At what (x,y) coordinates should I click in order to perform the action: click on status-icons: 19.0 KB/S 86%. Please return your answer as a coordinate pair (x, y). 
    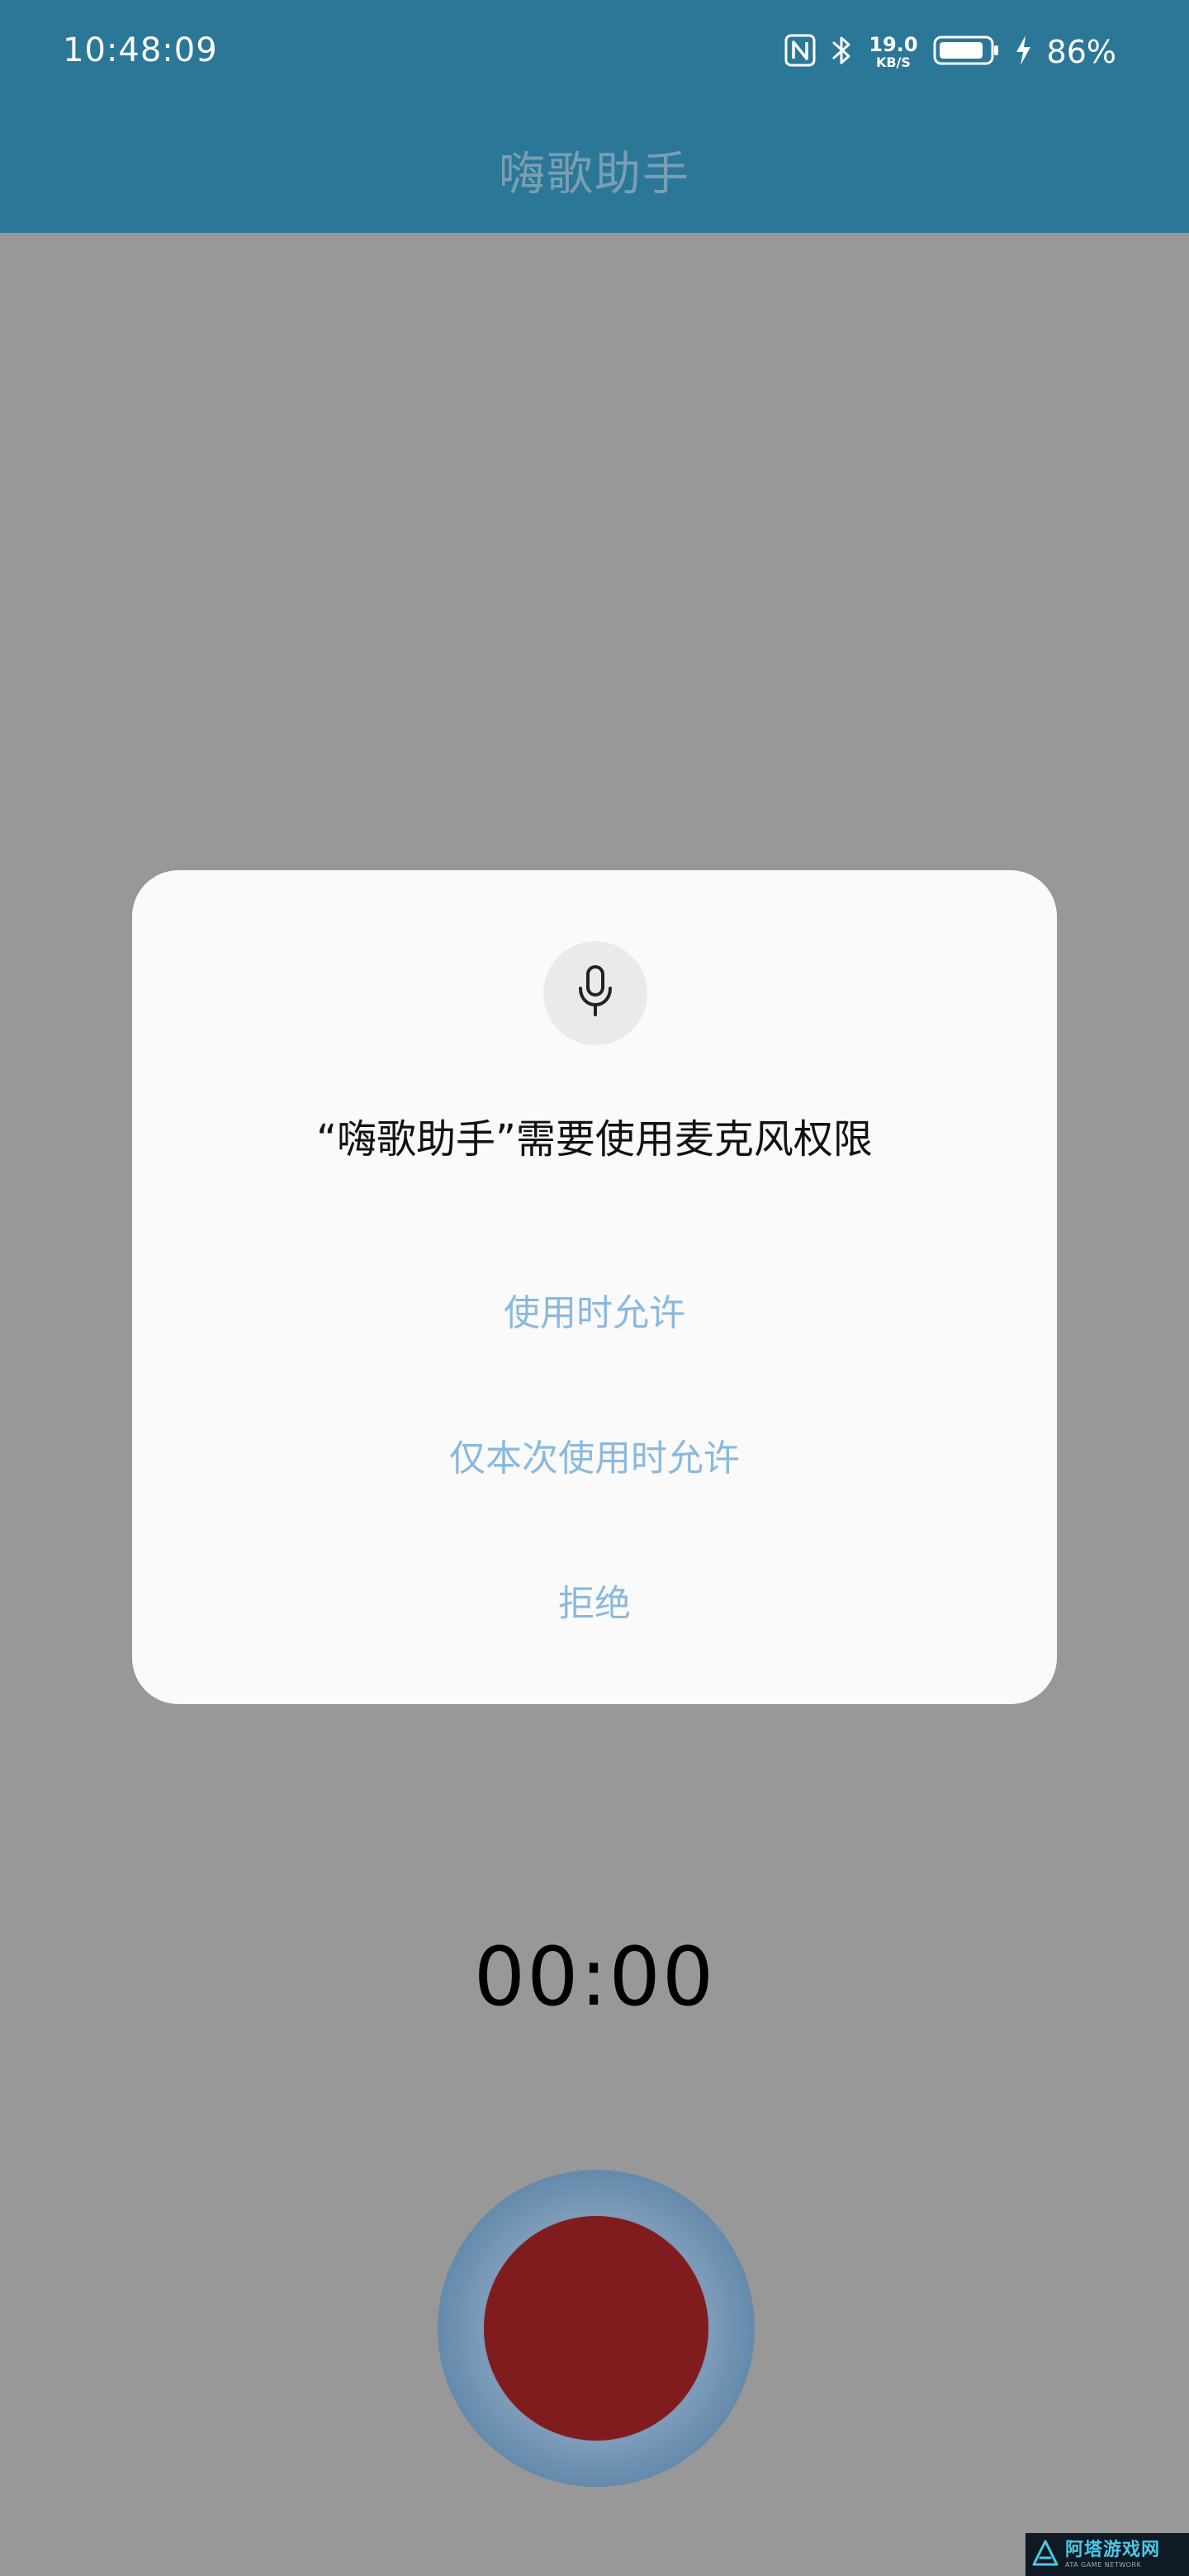
    Looking at the image, I should click on (950, 52).